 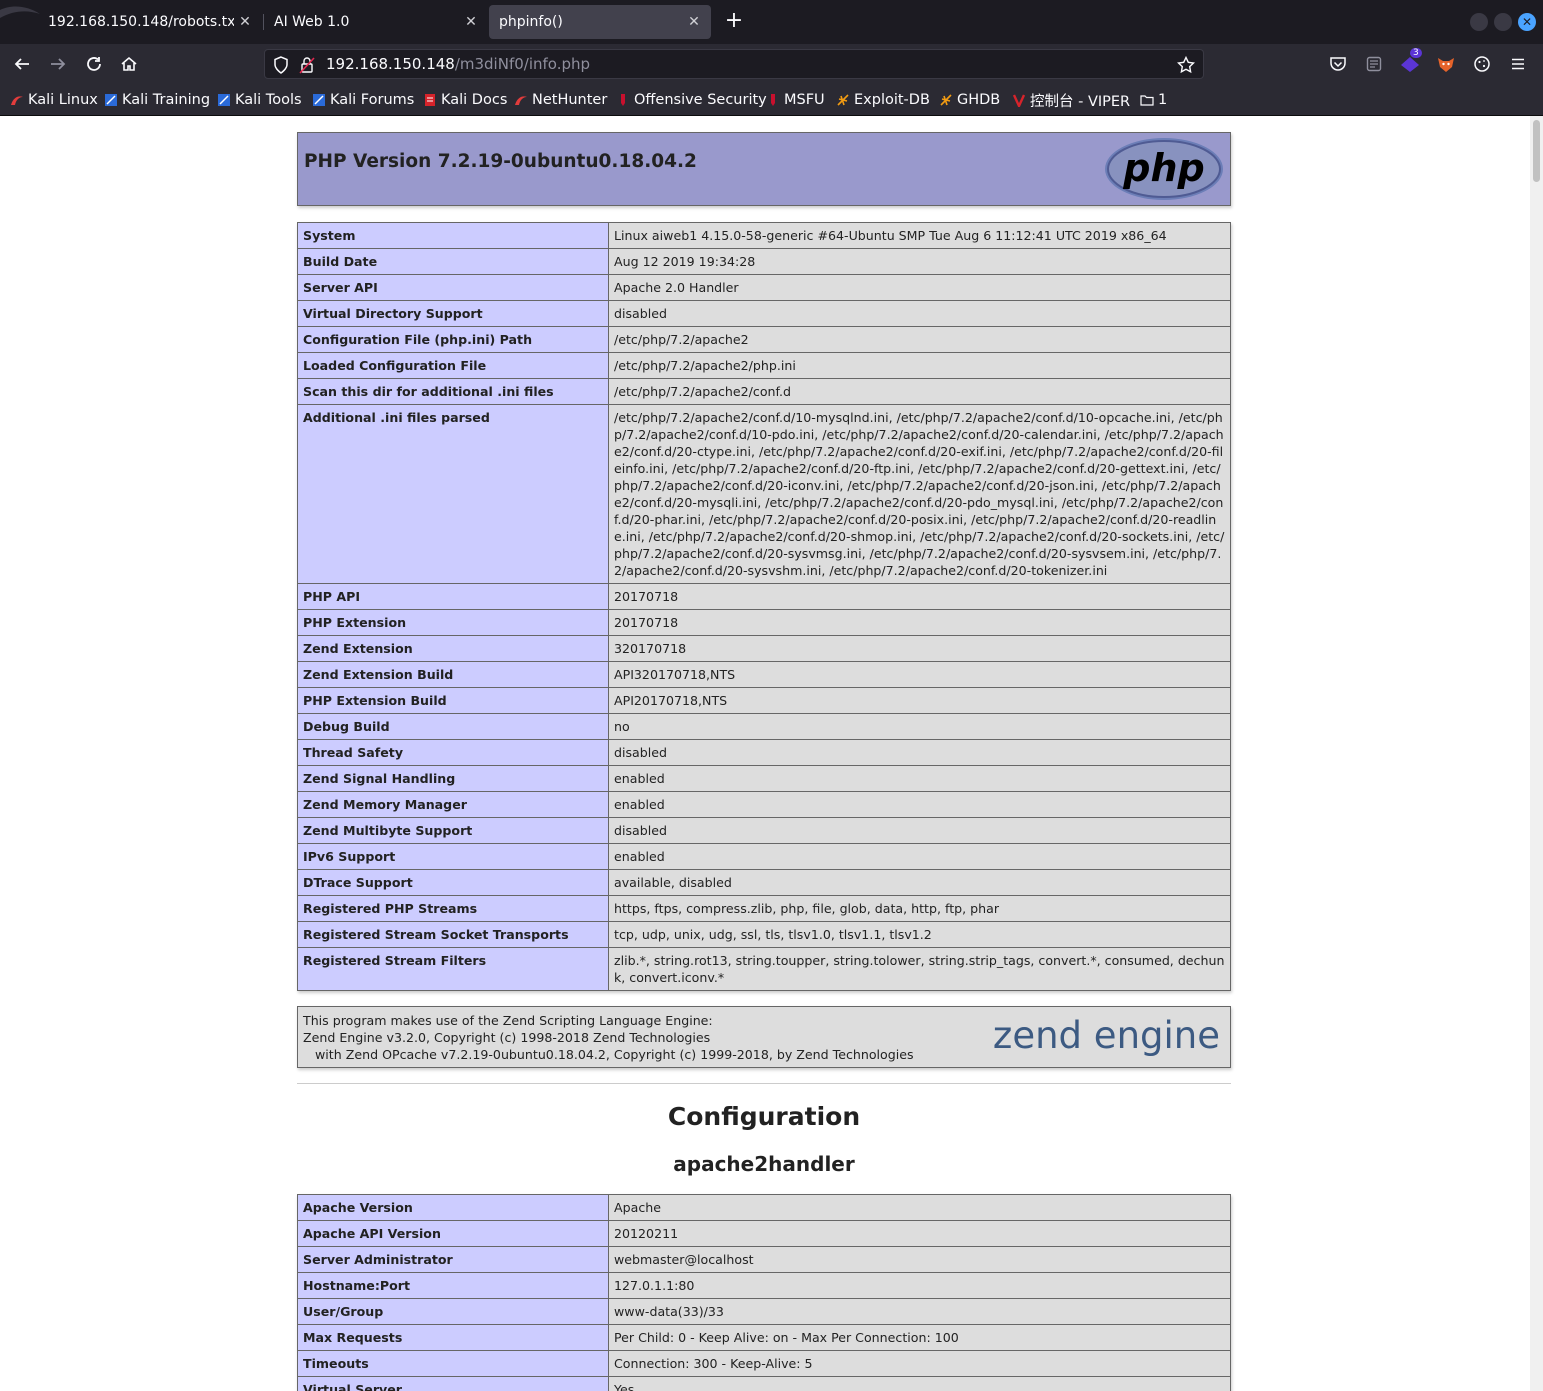 I want to click on forward-arrow-icon, so click(x=58, y=64).